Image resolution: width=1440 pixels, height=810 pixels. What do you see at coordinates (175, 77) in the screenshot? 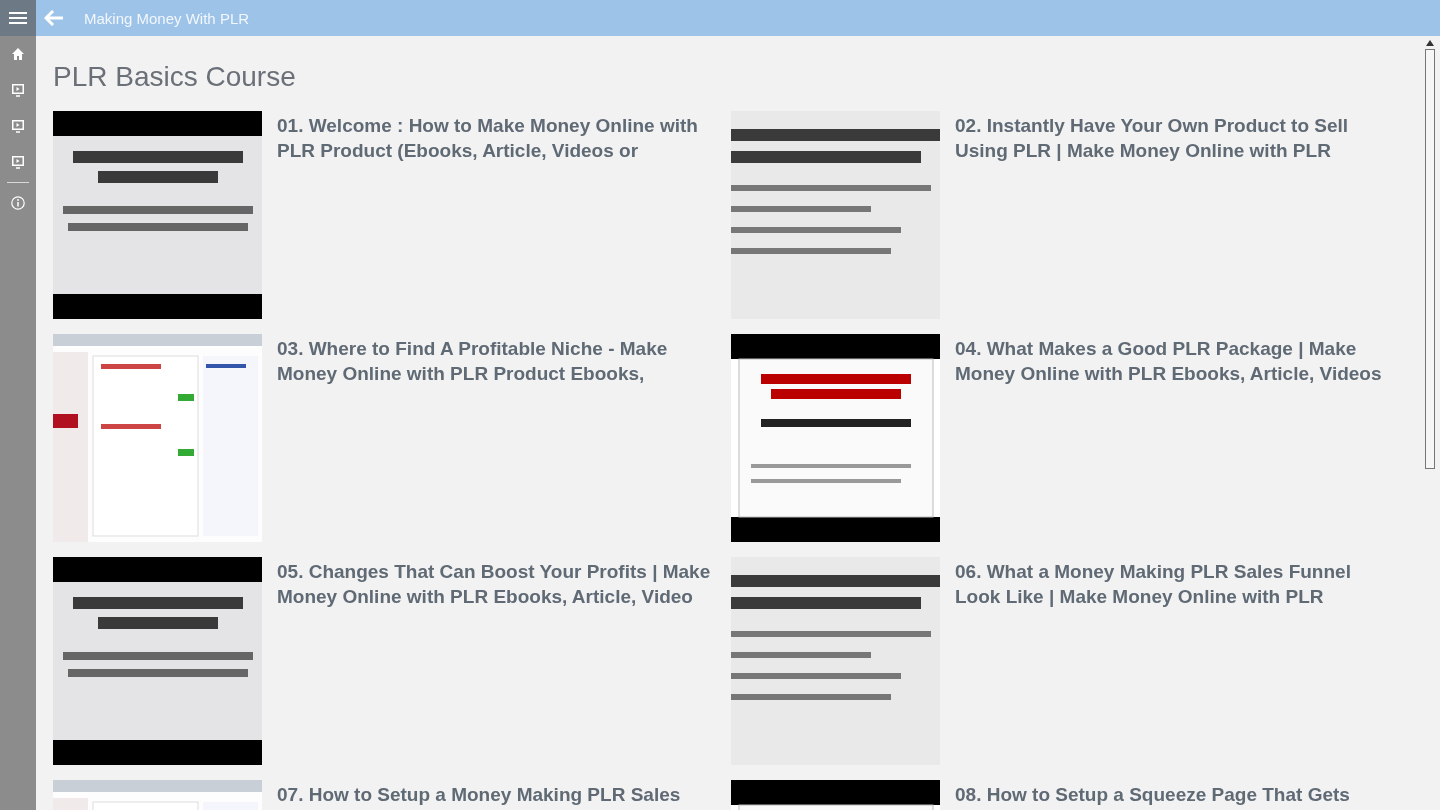
I see `page-title: PLR Basics Course` at bounding box center [175, 77].